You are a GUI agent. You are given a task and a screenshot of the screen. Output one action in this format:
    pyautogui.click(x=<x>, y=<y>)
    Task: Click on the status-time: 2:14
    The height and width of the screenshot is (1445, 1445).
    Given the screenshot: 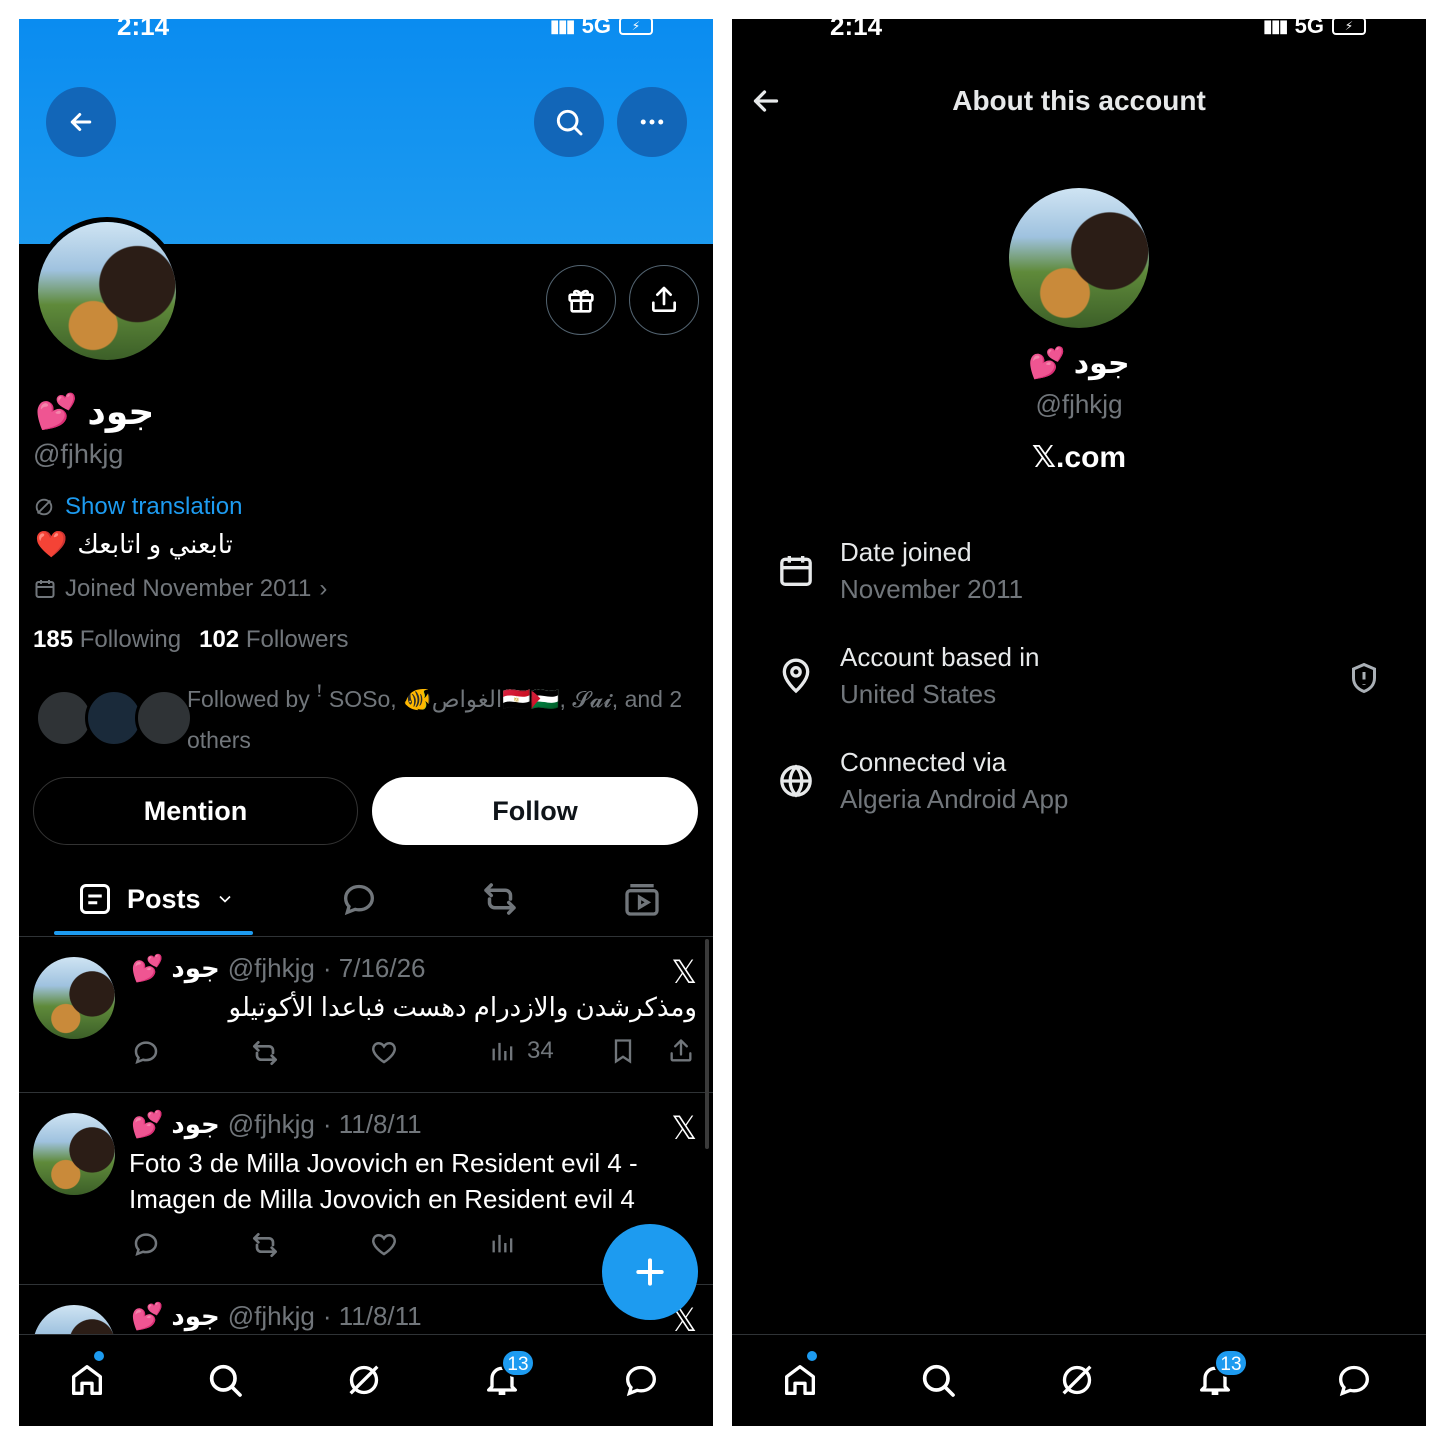 What is the action you would take?
    pyautogui.click(x=143, y=30)
    